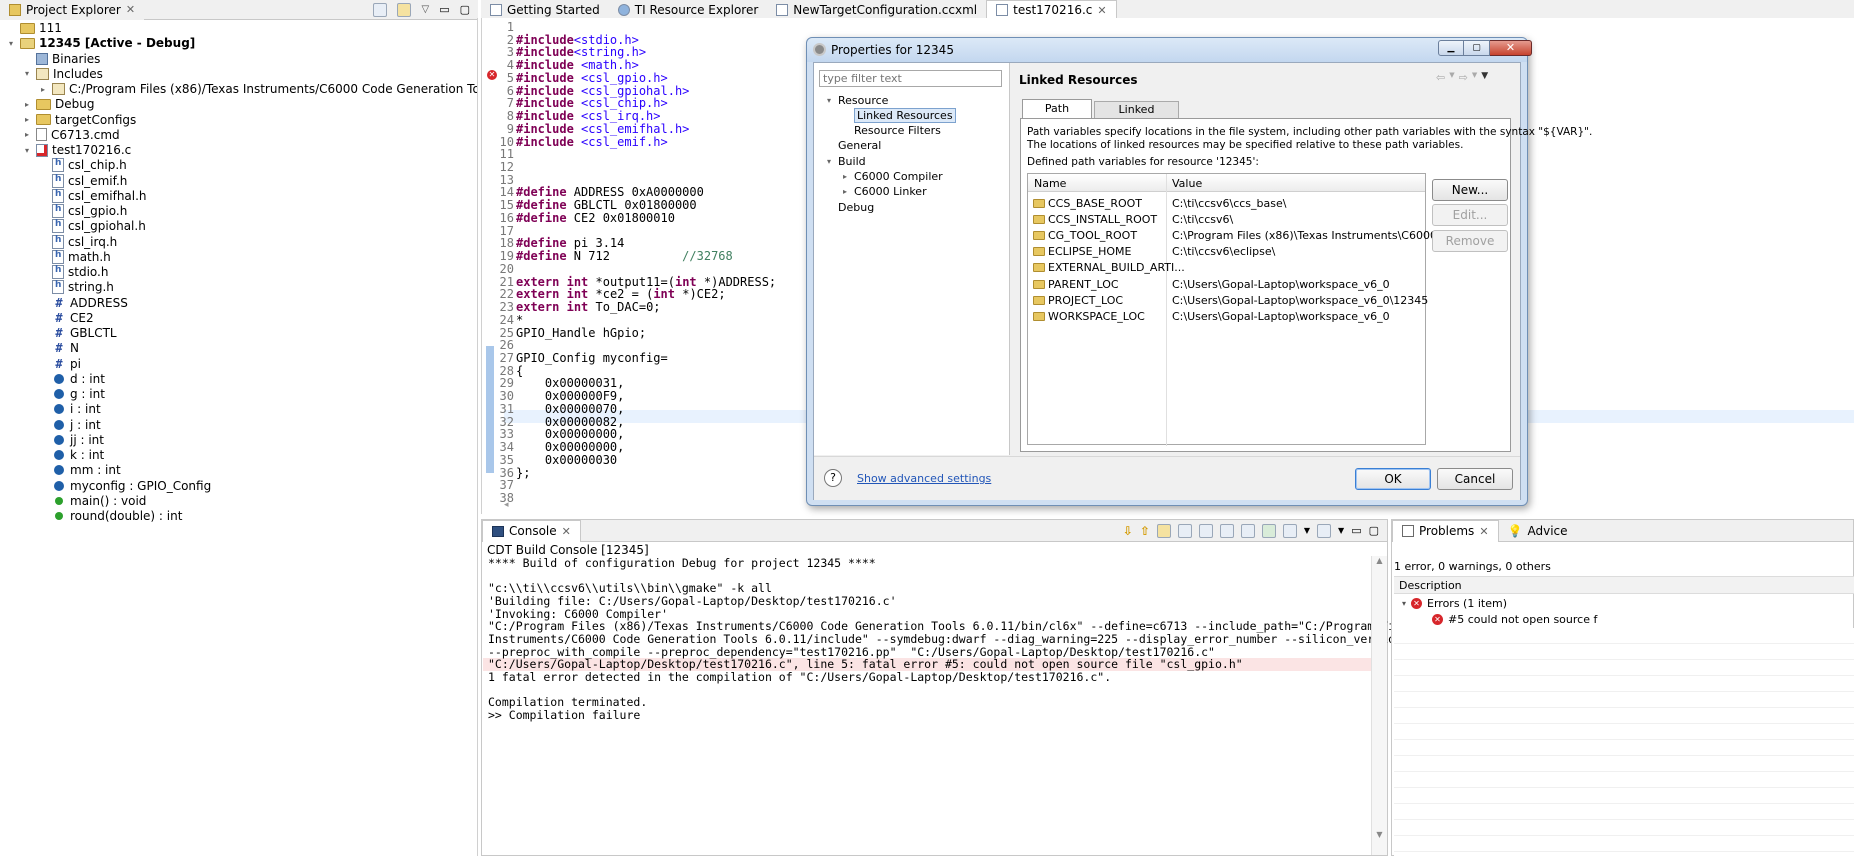 The height and width of the screenshot is (856, 1854). Describe the element at coordinates (1163, 530) in the screenshot. I see `link-icon` at that location.